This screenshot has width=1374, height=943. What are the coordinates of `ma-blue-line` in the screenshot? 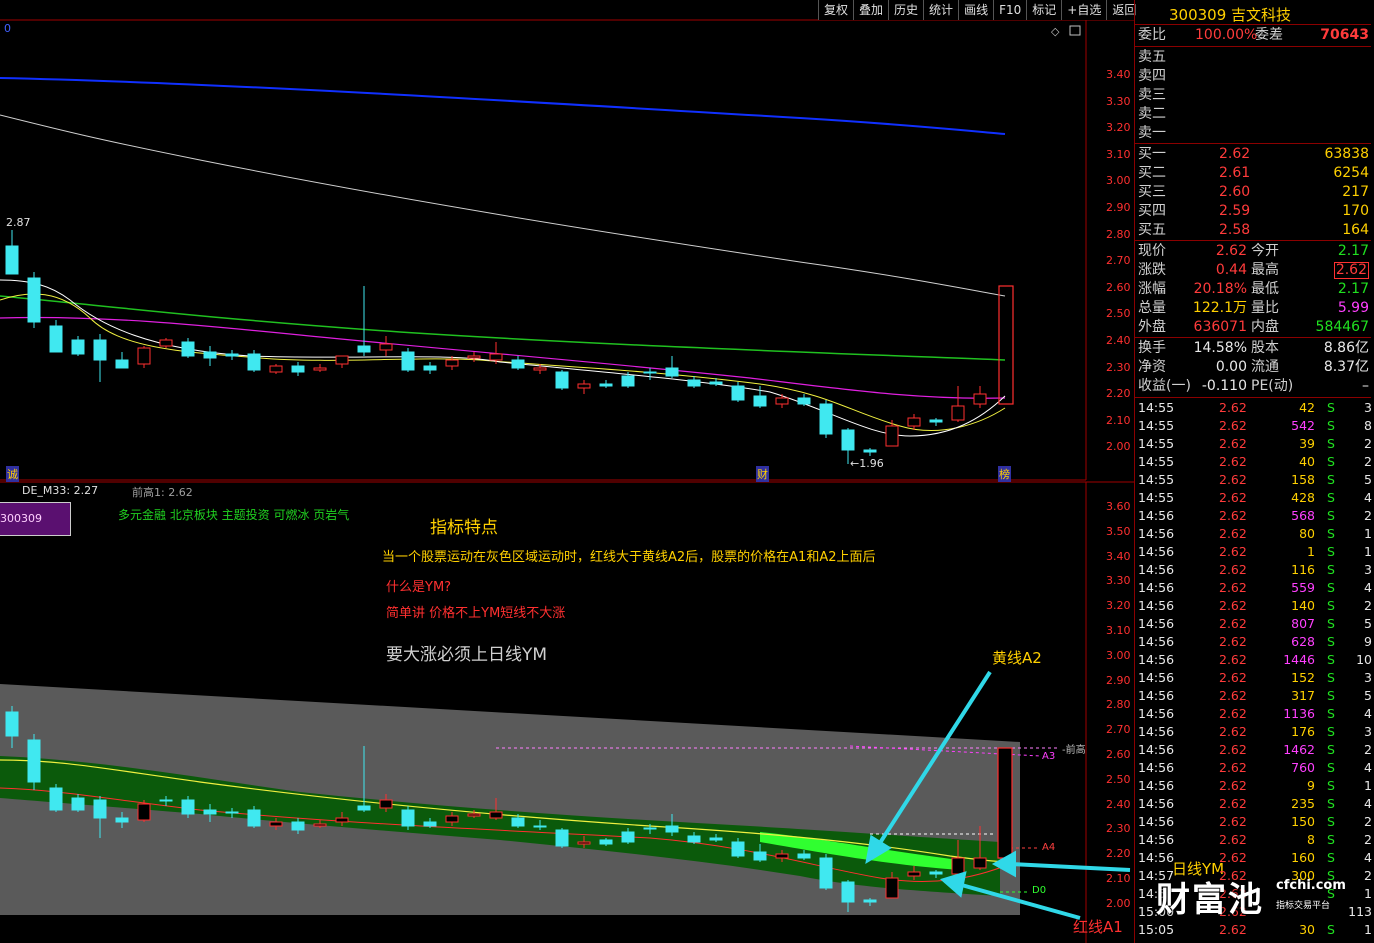 It's located at (503, 106).